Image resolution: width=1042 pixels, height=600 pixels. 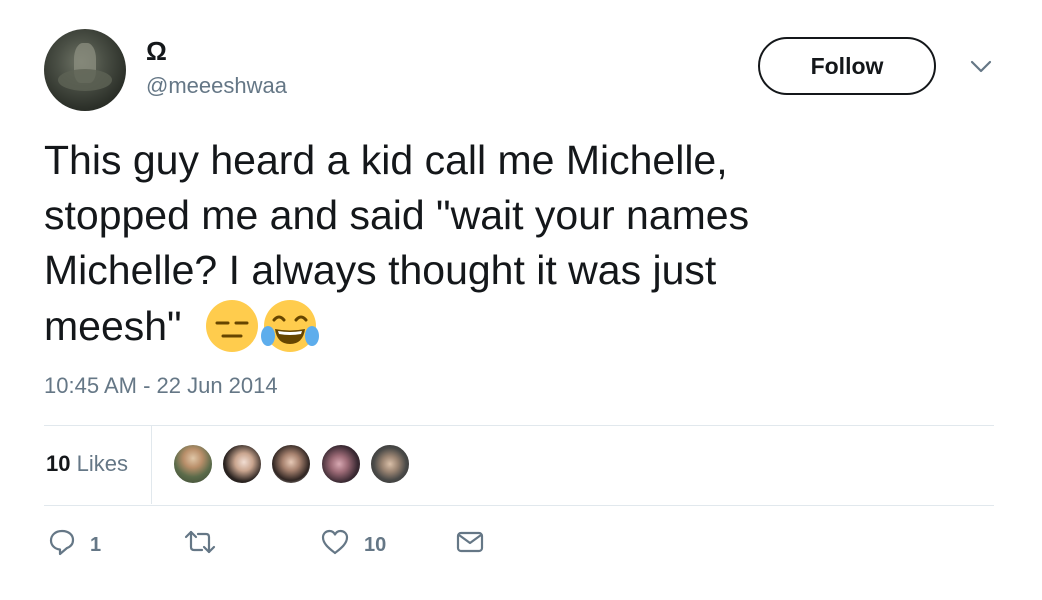 I want to click on like-count: 10, so click(x=375, y=544).